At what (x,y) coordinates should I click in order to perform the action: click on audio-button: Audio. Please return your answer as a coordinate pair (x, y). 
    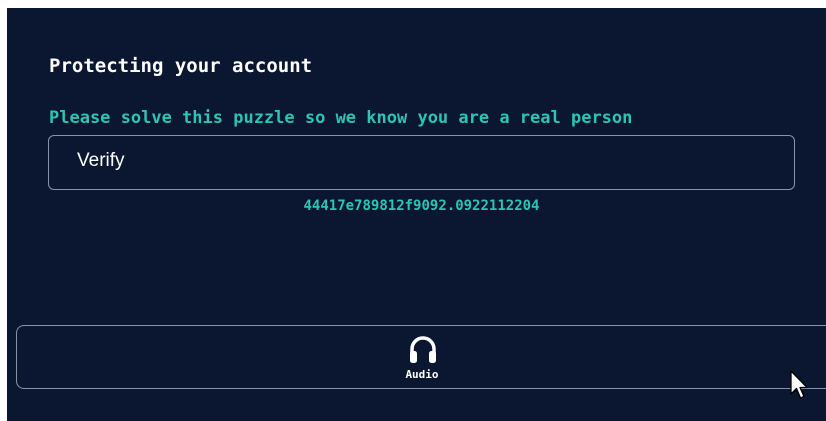
    Looking at the image, I should click on (421, 357).